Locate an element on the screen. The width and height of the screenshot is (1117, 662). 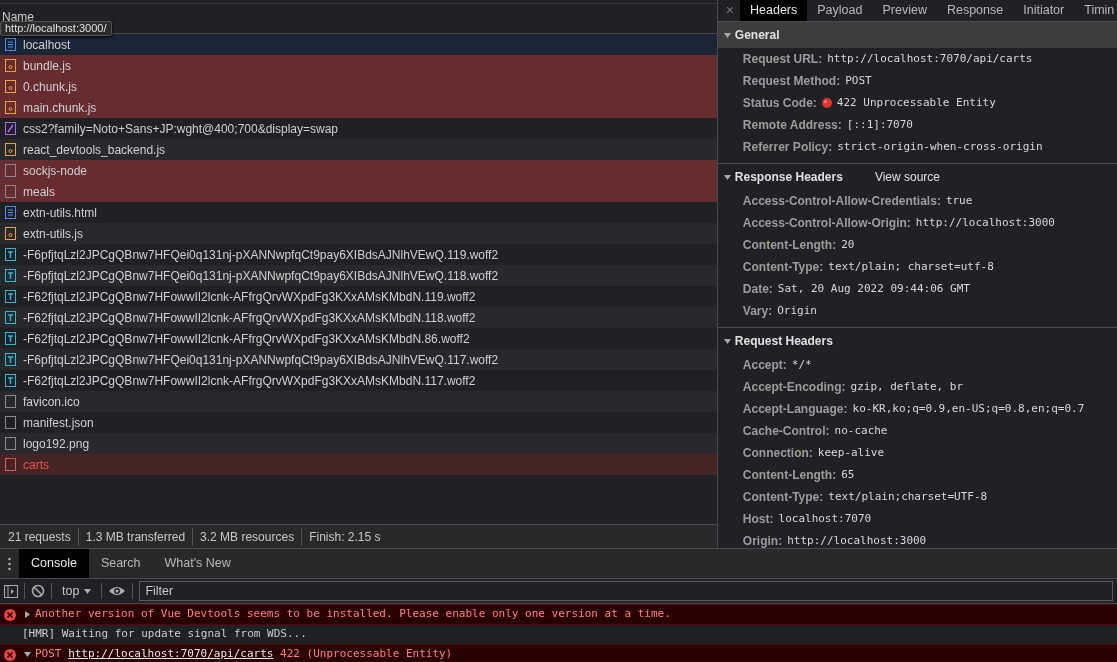
section-title: General is located at coordinates (757, 35).